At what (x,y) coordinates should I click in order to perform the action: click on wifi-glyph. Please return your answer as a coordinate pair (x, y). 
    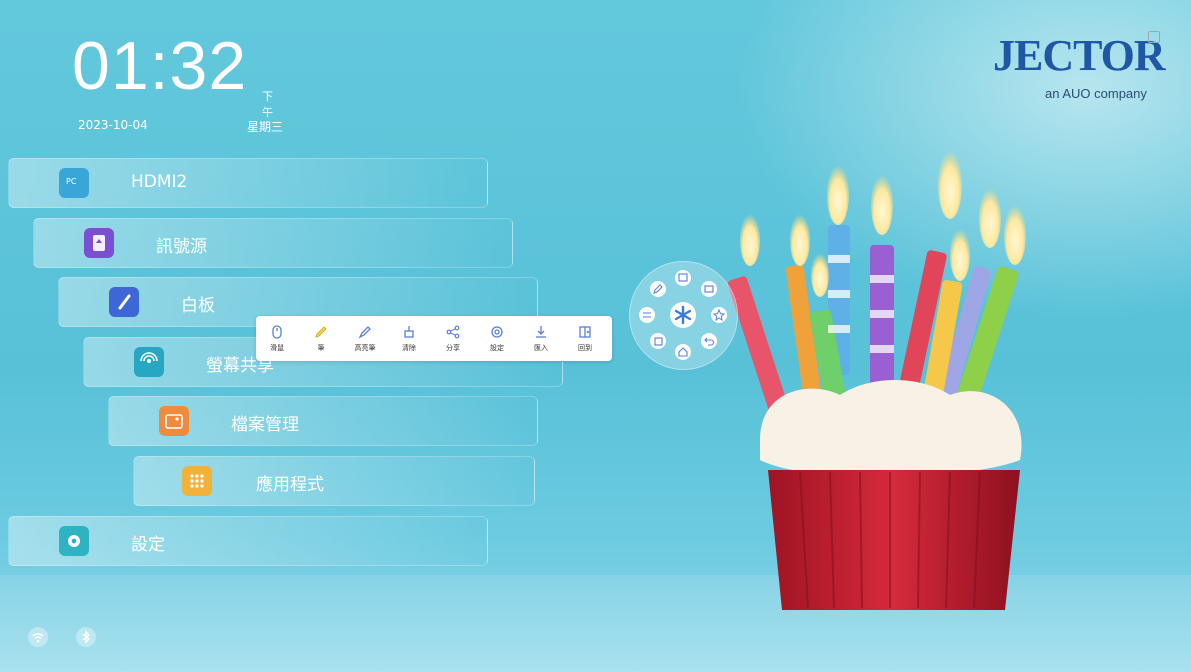
    Looking at the image, I should click on (38, 637).